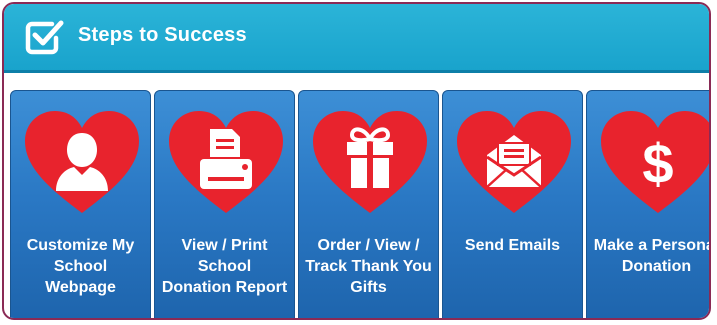 The width and height of the screenshot is (717, 325). I want to click on tile-label: Customize My School Webpage, so click(80, 266).